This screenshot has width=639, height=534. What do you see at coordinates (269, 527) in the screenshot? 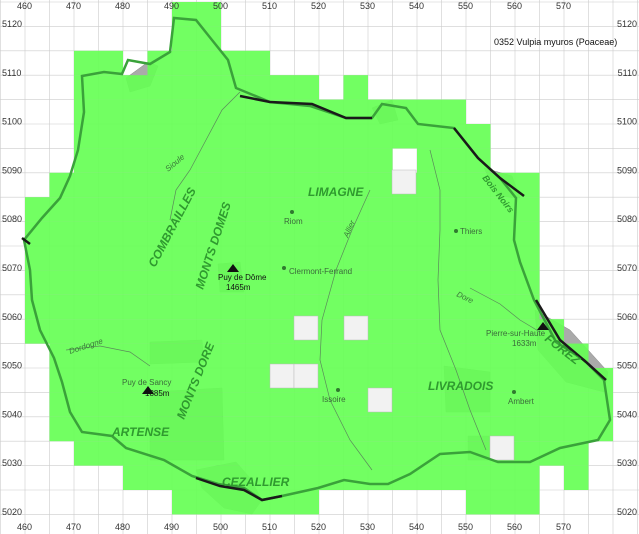
I see `x-tick-bottom: 510` at bounding box center [269, 527].